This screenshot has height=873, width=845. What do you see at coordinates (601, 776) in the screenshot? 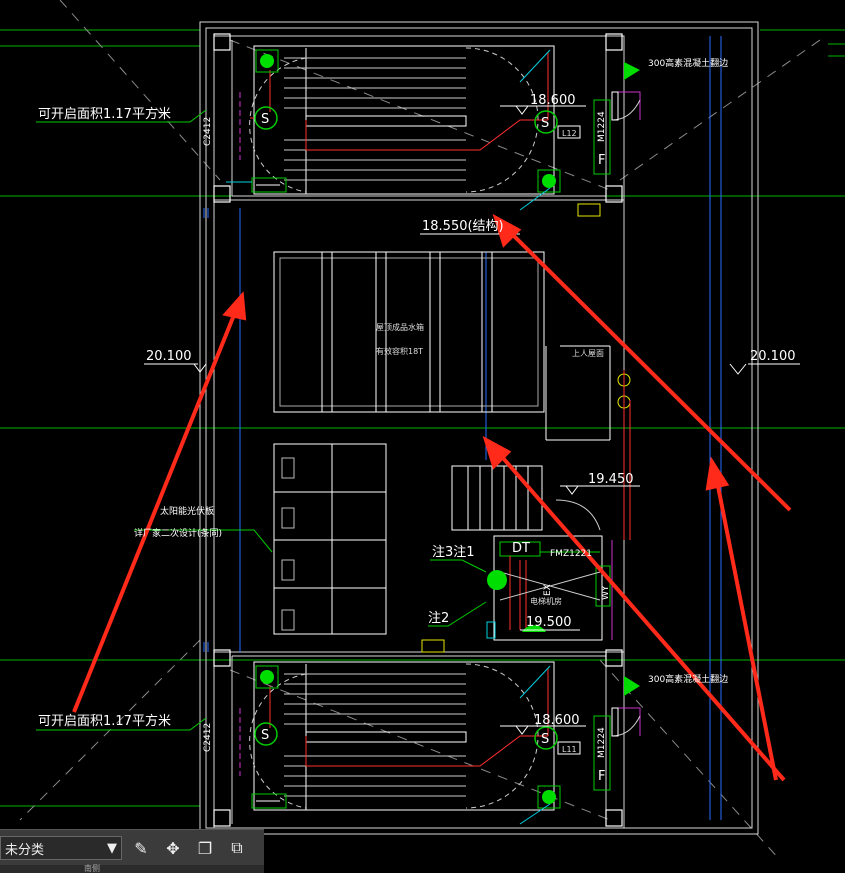
I see `label-f-bottom: F` at bounding box center [601, 776].